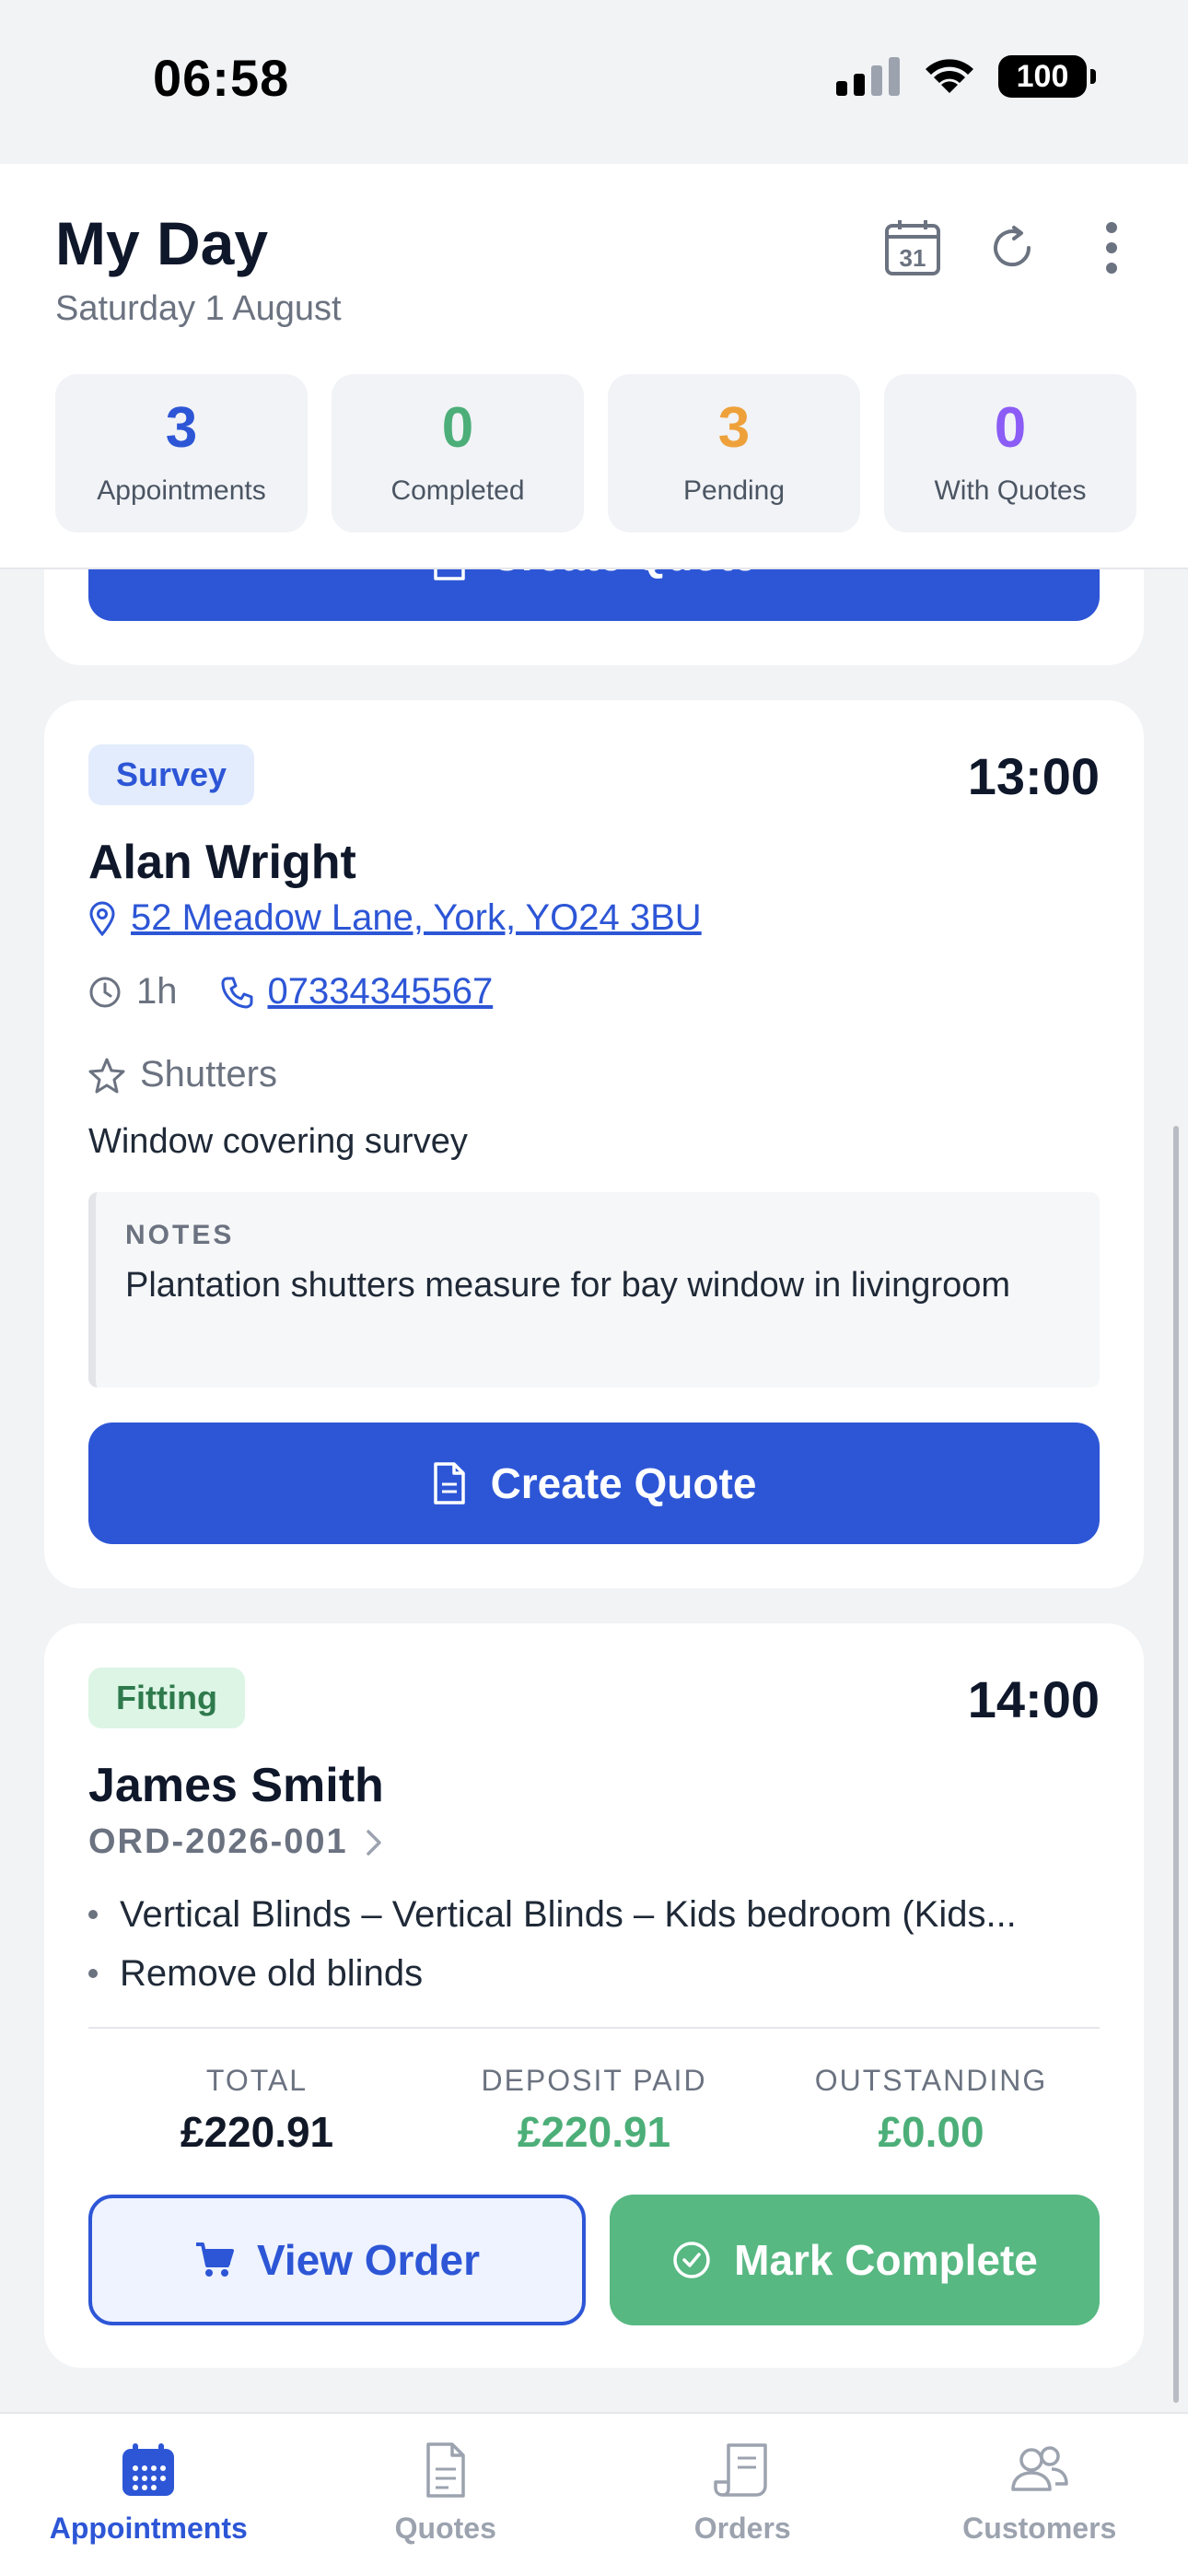 The width and height of the screenshot is (1188, 2576). What do you see at coordinates (931, 2080) in the screenshot?
I see `outstanding-label: OUTSTANDING` at bounding box center [931, 2080].